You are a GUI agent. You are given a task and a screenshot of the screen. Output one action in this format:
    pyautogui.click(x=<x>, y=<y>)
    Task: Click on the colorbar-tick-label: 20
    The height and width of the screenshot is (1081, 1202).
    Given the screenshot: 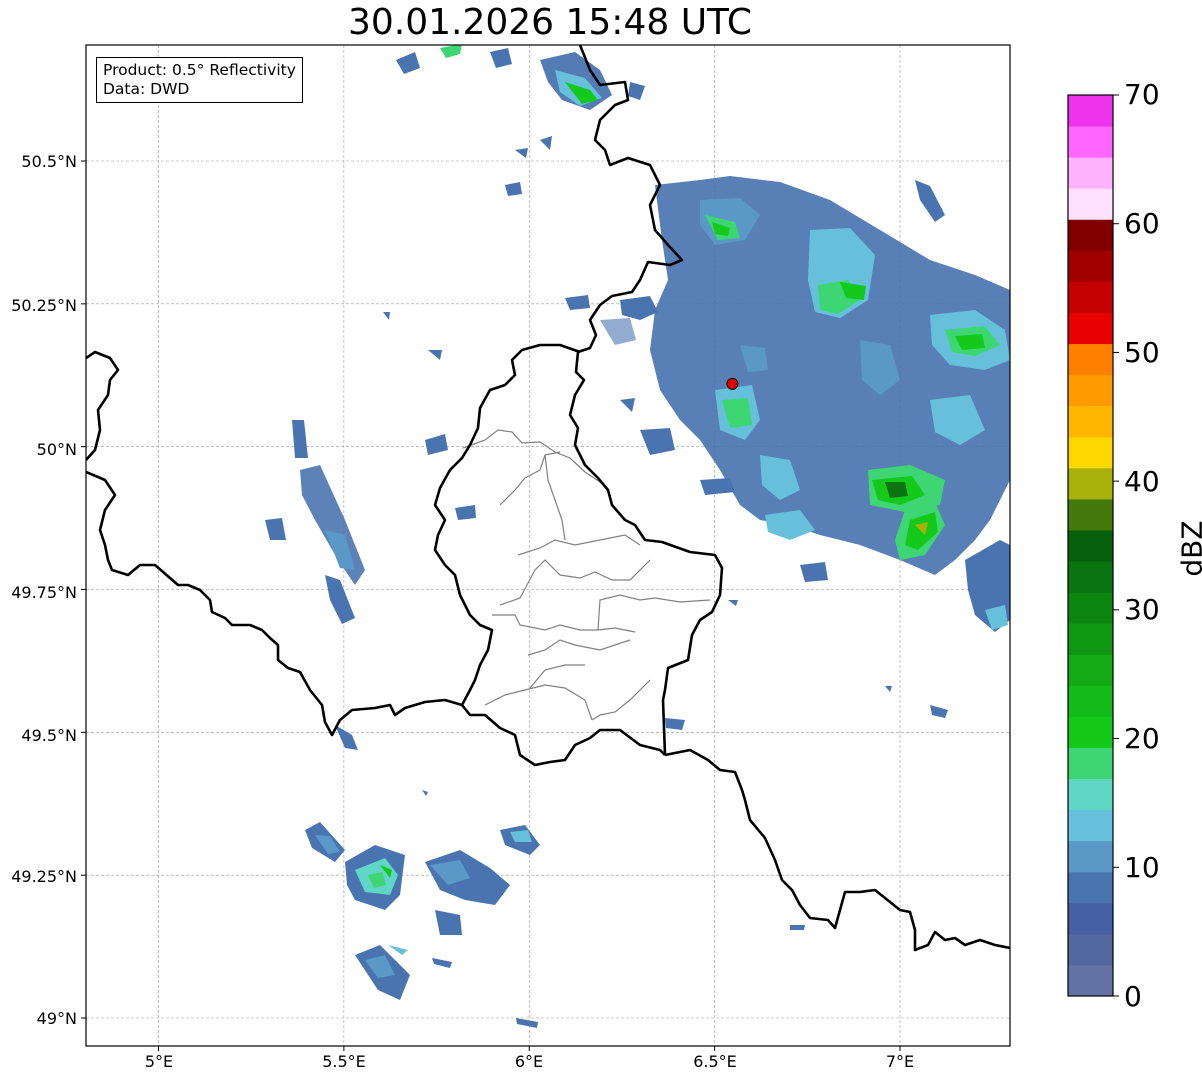 What is the action you would take?
    pyautogui.click(x=1142, y=738)
    